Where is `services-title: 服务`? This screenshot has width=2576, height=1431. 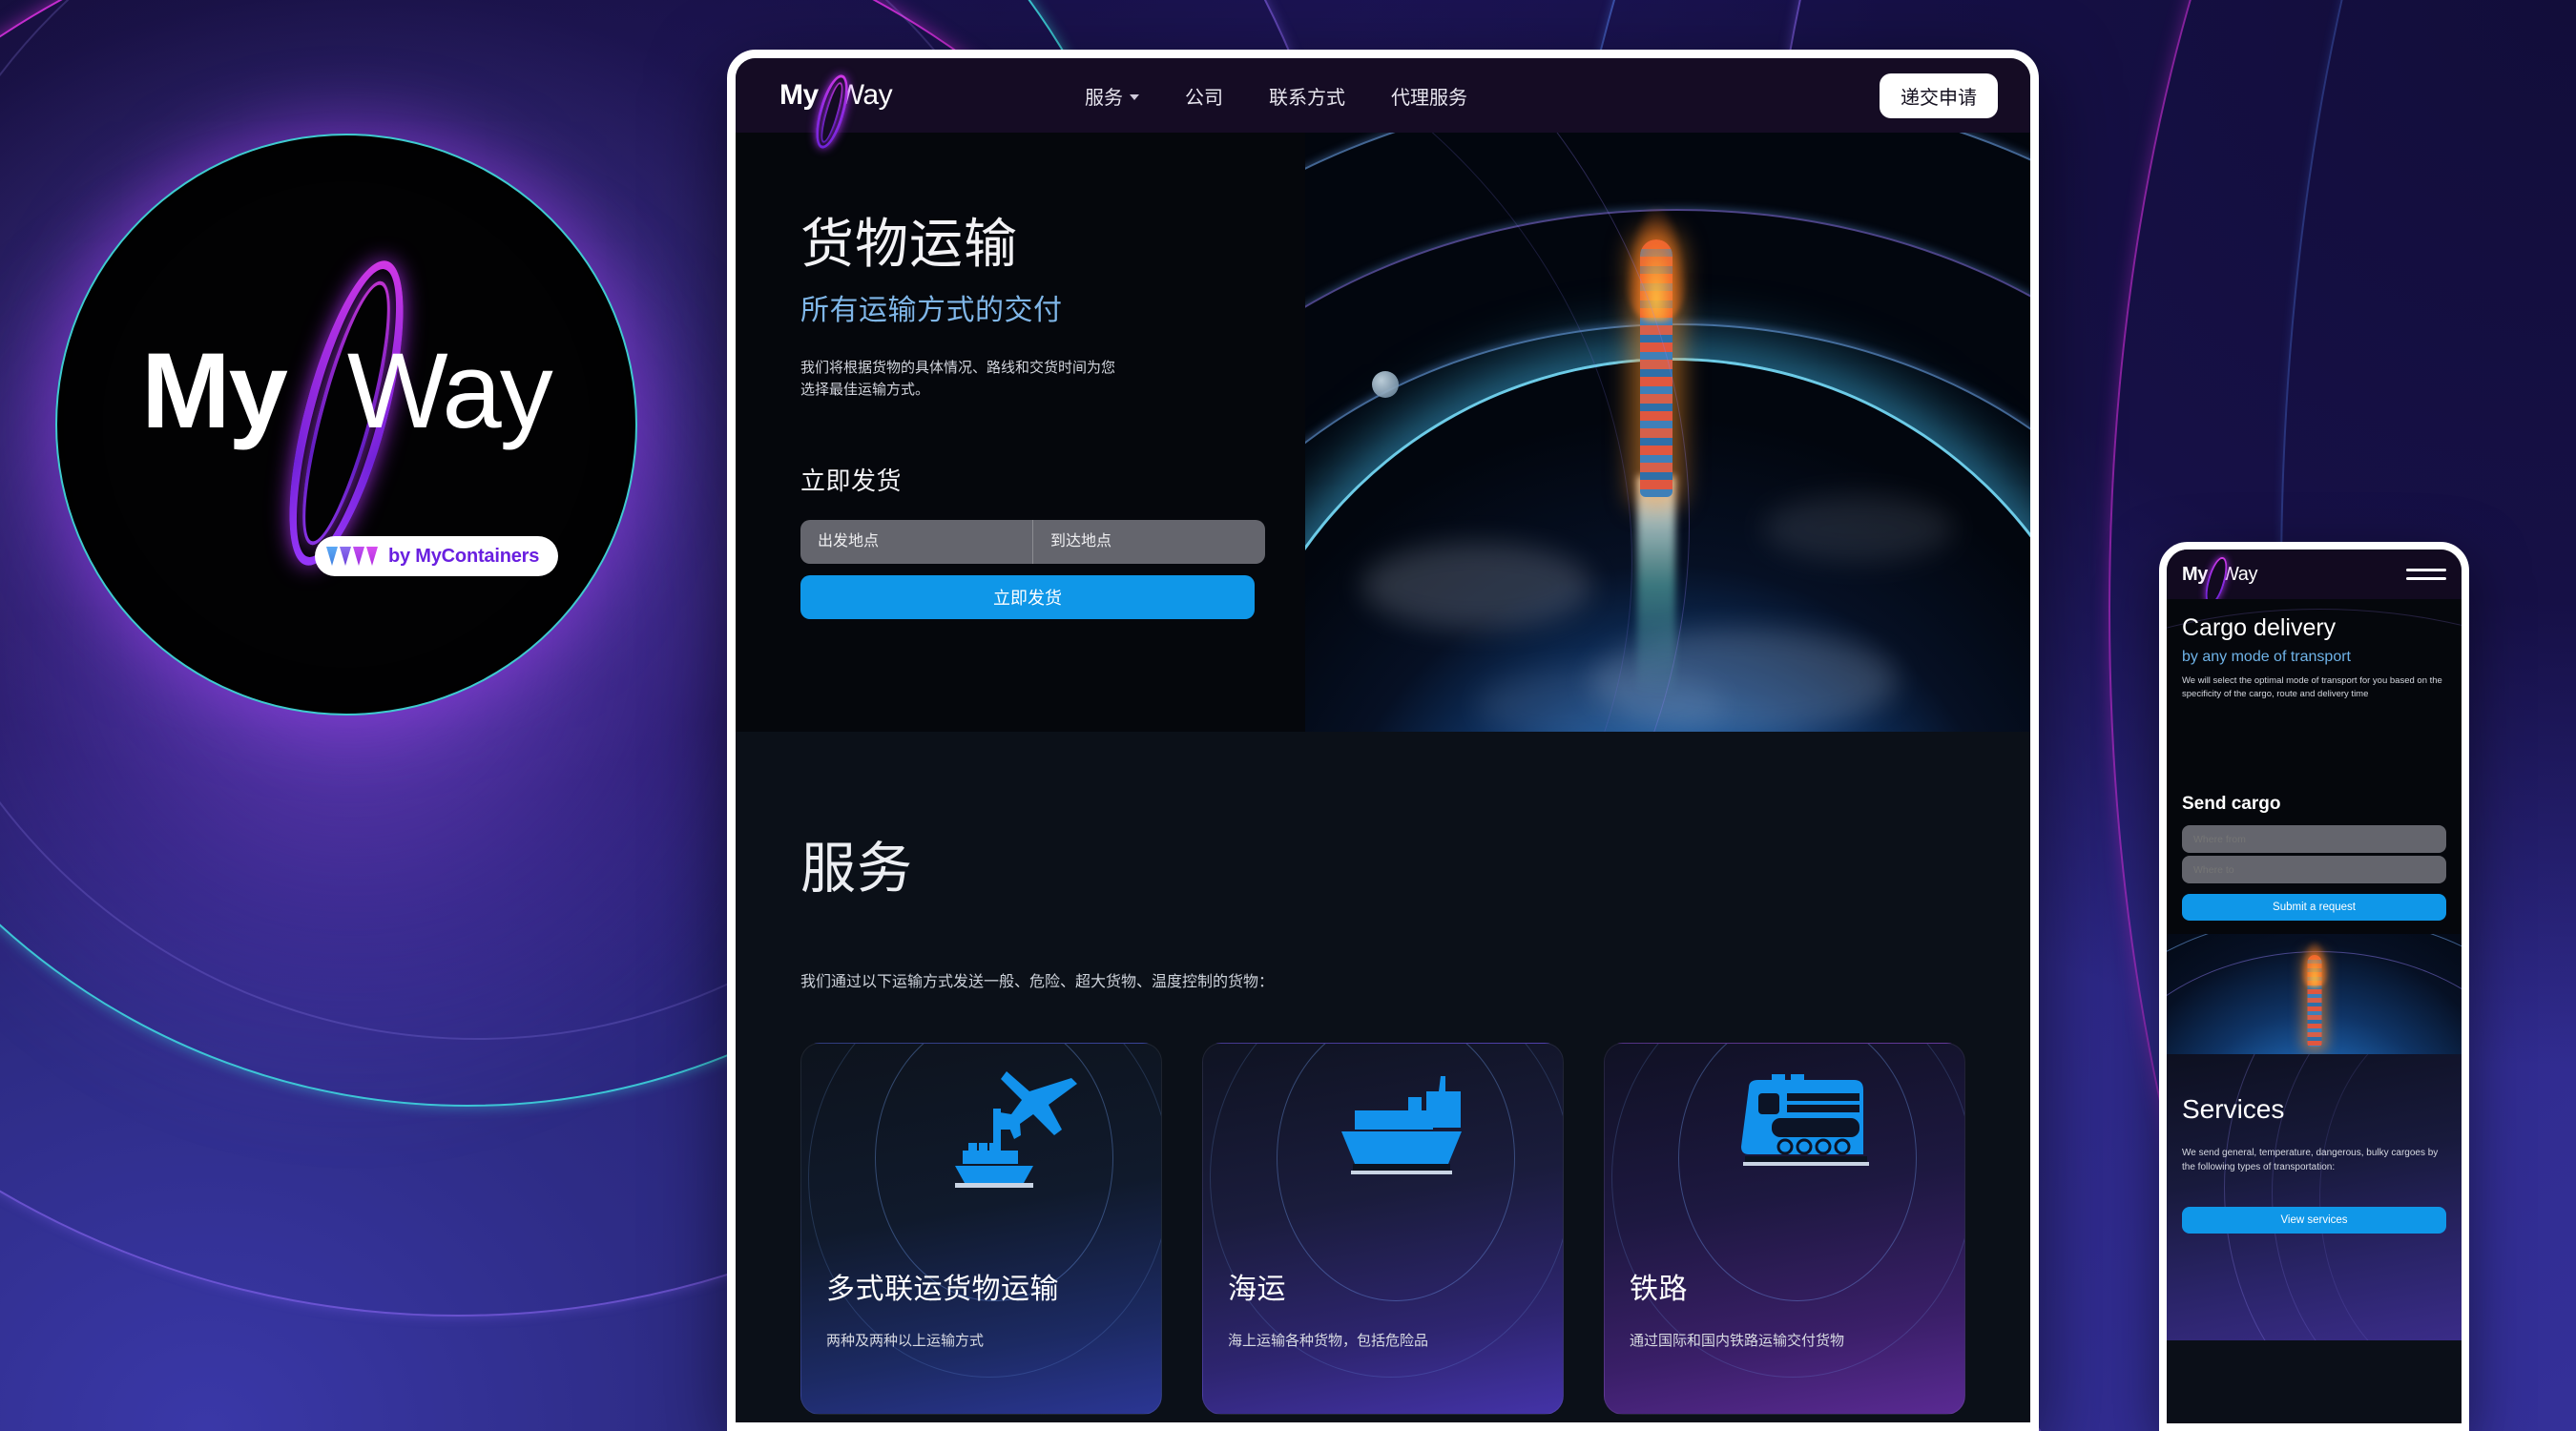 services-title: 服务 is located at coordinates (857, 869).